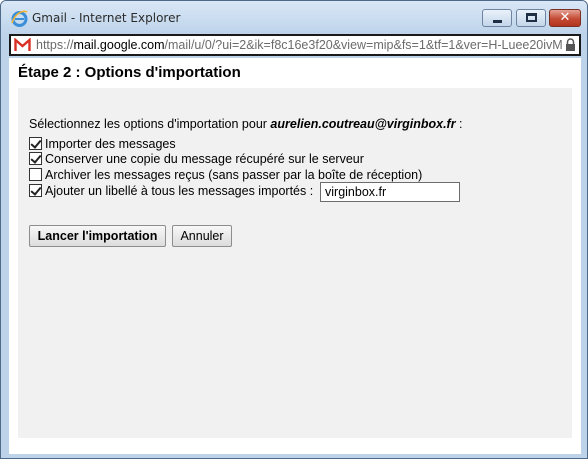 The image size is (588, 459). I want to click on page-title: Étape 2 : Options d'importation, so click(129, 72).